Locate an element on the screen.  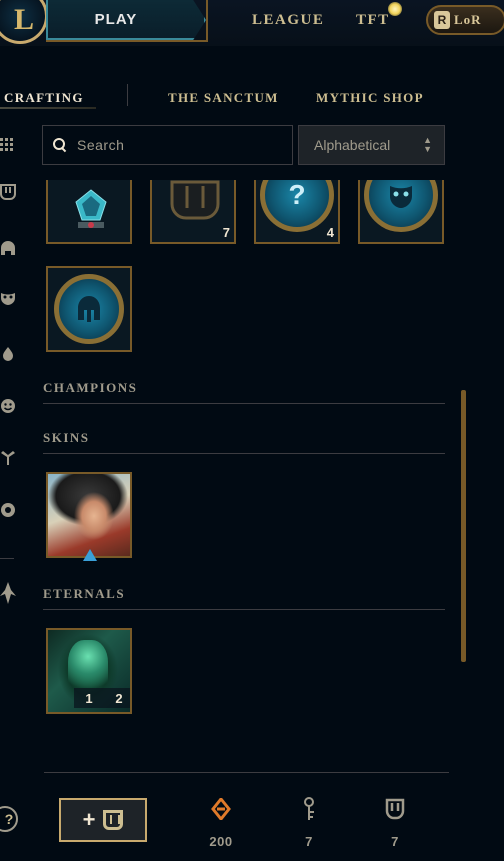
currency-orange-essence: 200 is located at coordinates (221, 822).